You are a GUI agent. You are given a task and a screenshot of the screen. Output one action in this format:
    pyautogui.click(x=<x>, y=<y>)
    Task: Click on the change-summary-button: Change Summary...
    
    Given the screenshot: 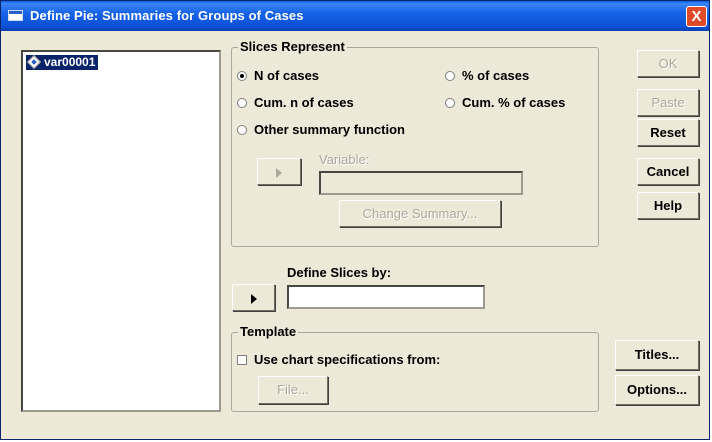 What is the action you would take?
    pyautogui.click(x=420, y=213)
    